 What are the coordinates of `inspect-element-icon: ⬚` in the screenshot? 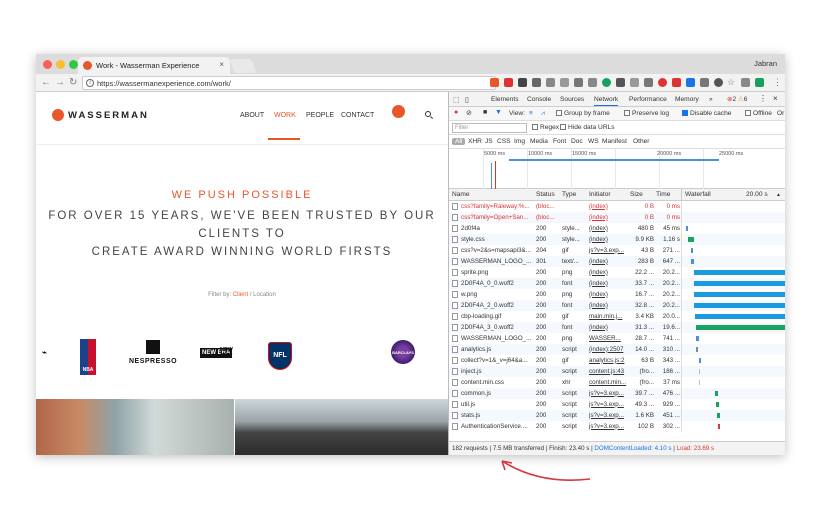 It's located at (456, 100).